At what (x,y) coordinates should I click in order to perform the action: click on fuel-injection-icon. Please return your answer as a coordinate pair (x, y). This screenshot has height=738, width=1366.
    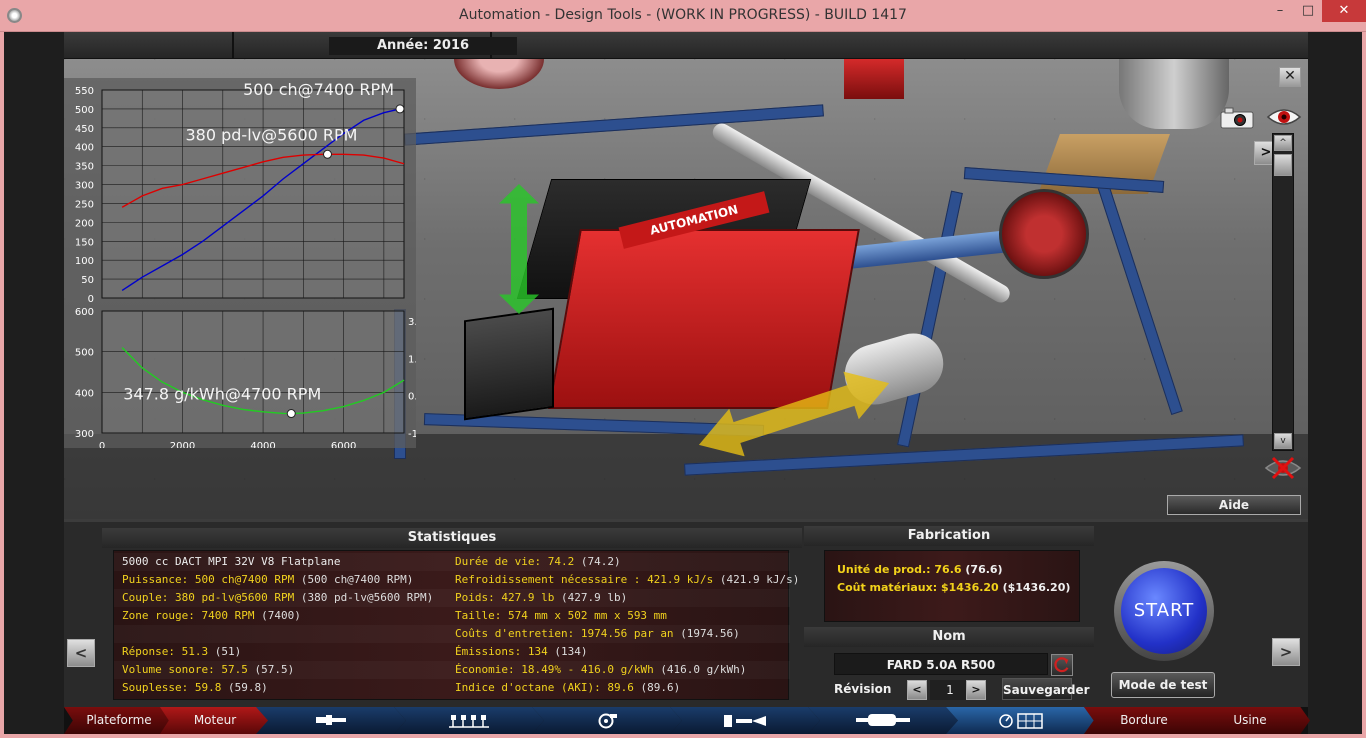
    Looking at the image, I should click on (745, 721).